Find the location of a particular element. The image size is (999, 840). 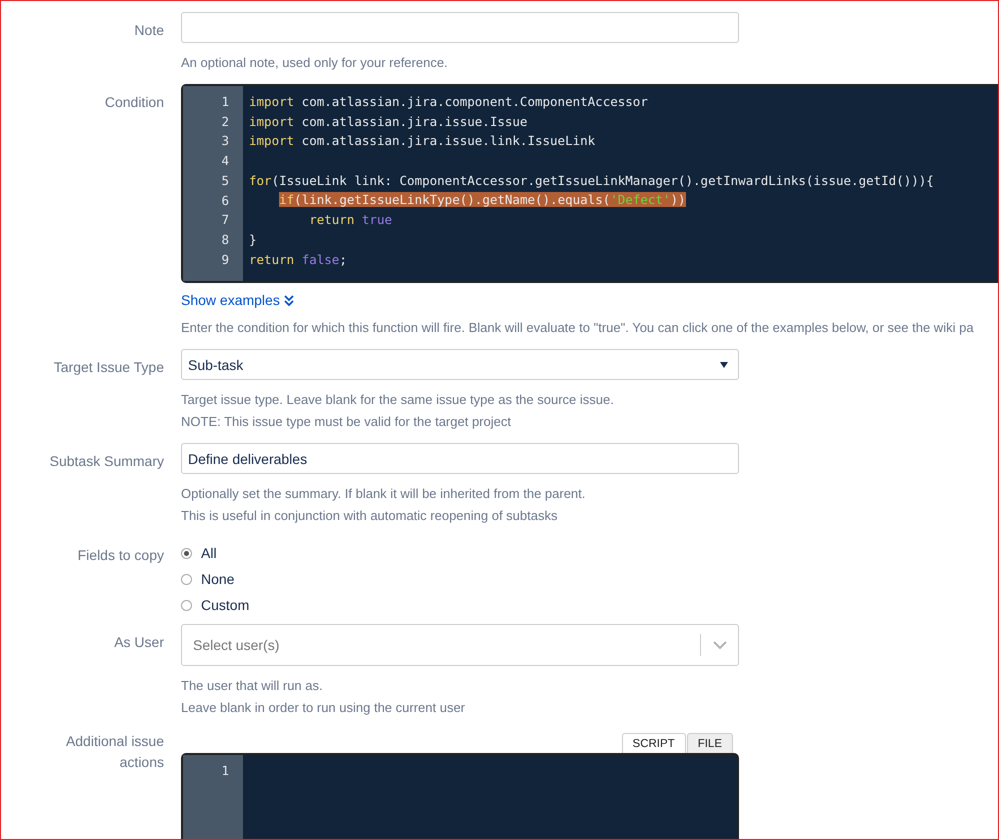

field-label: As User is located at coordinates (139, 642).